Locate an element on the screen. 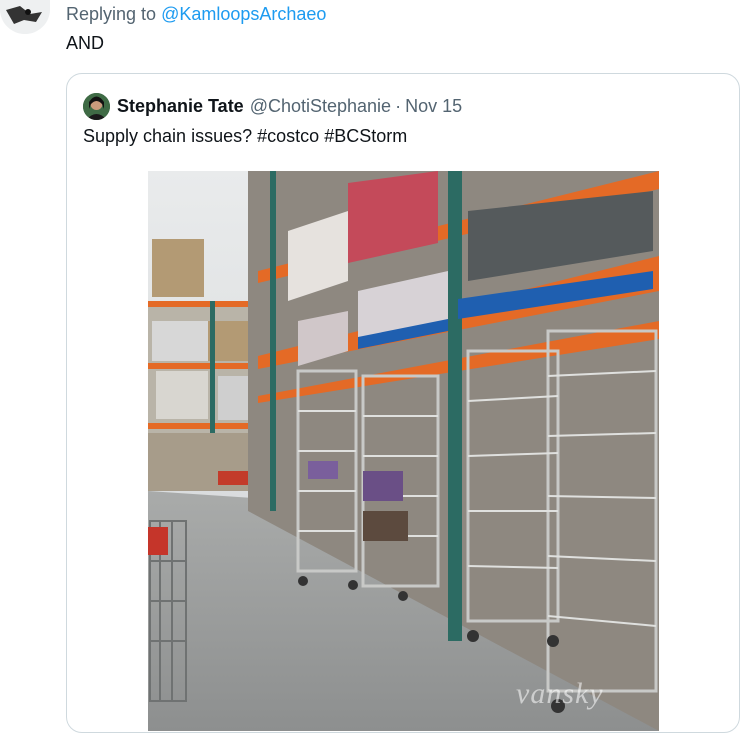 The image size is (746, 733). tweet-text: AND is located at coordinates (85, 43).